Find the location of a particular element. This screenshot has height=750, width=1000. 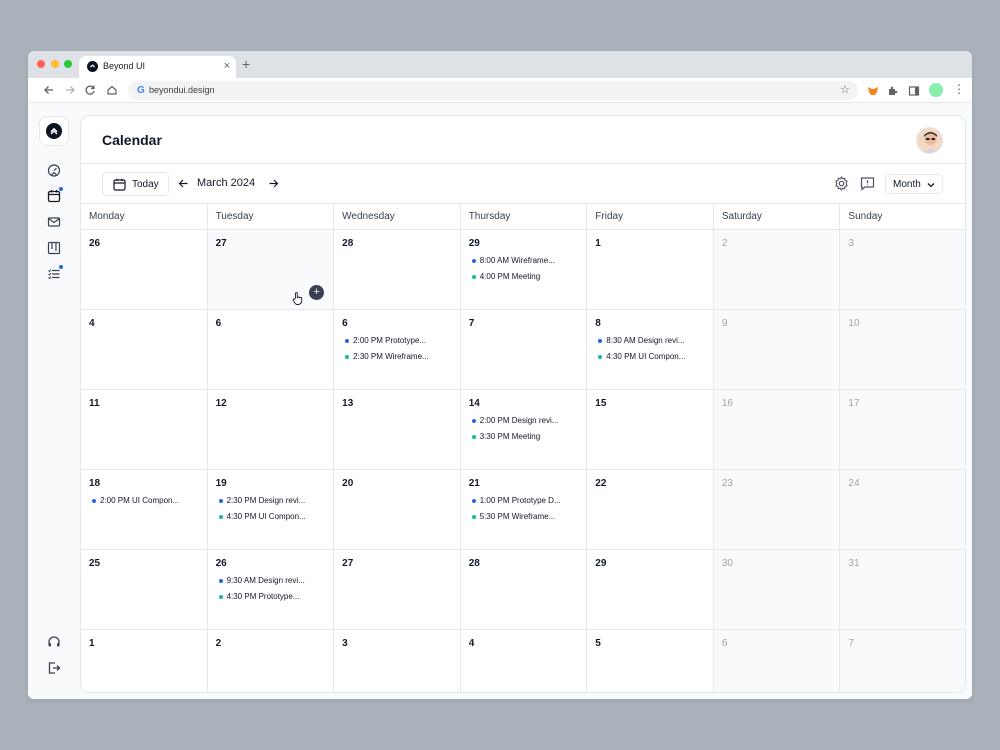

day-number: 1 is located at coordinates (92, 643).